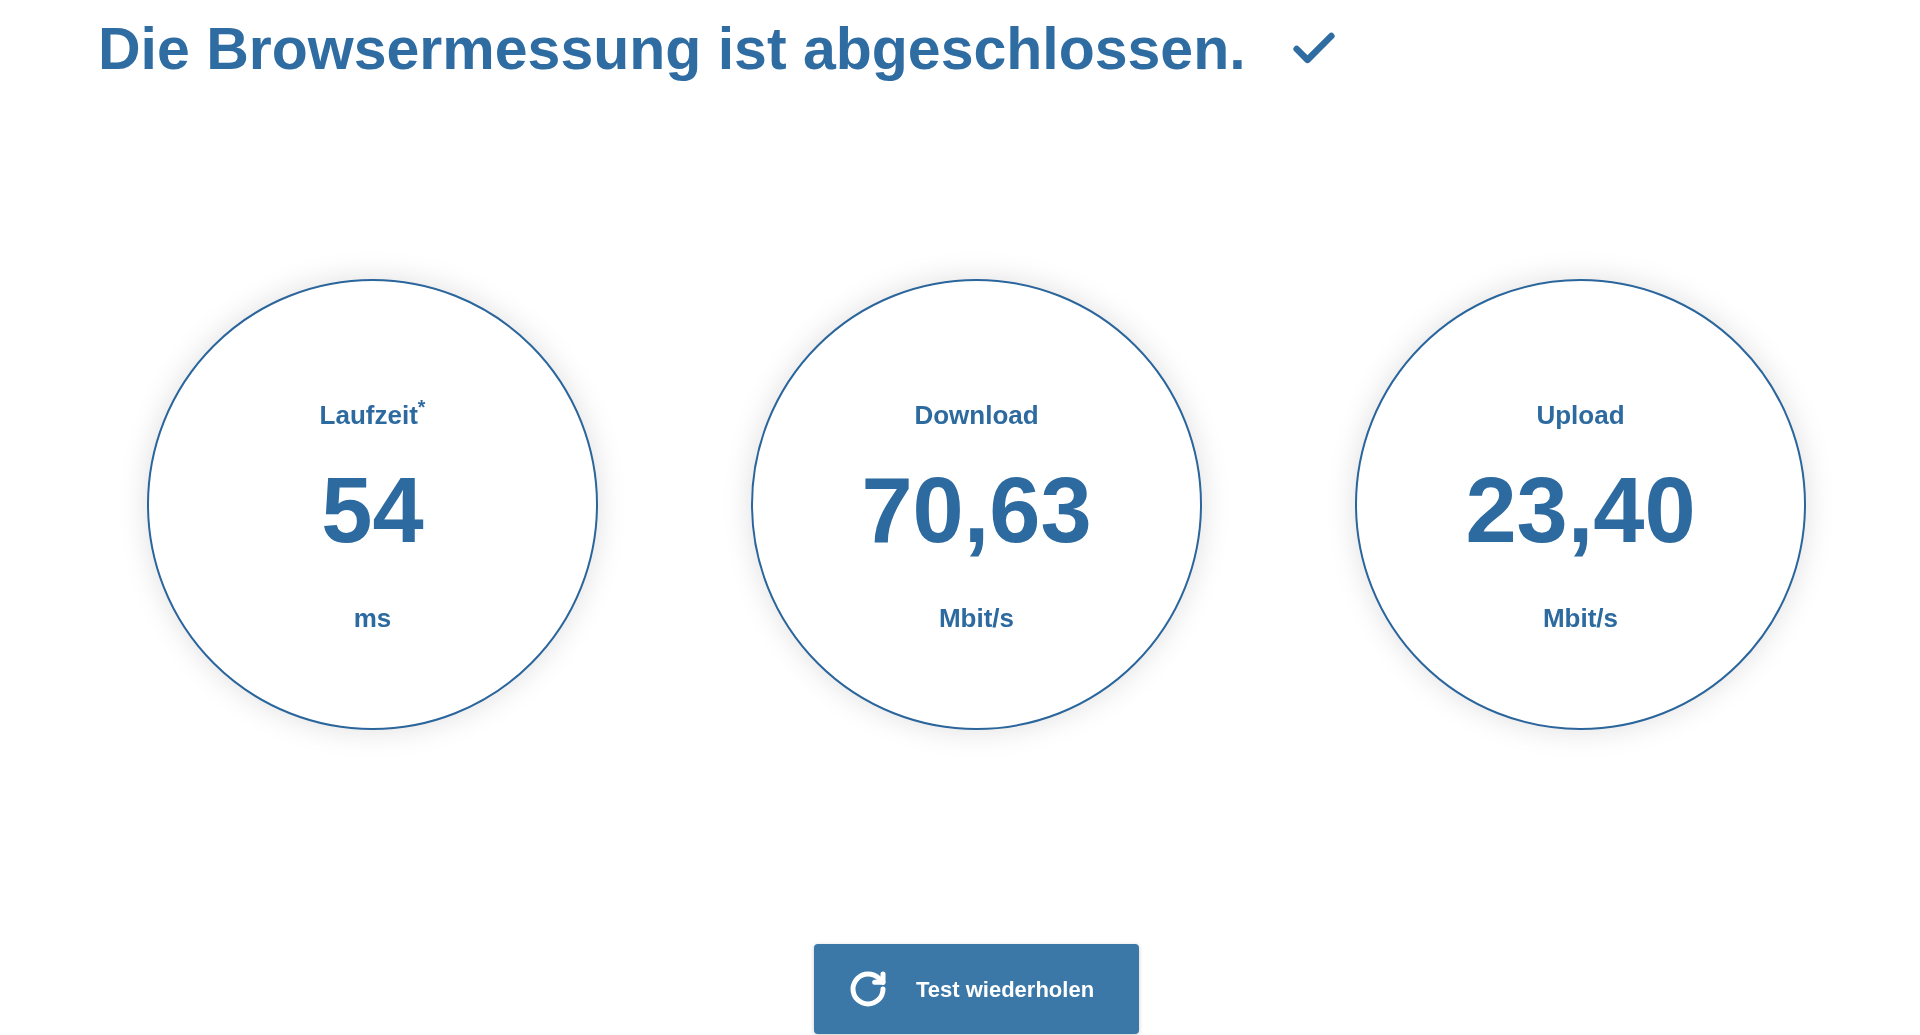  Describe the element at coordinates (976, 989) in the screenshot. I see `repeat-test-button: Test wiederholen` at that location.